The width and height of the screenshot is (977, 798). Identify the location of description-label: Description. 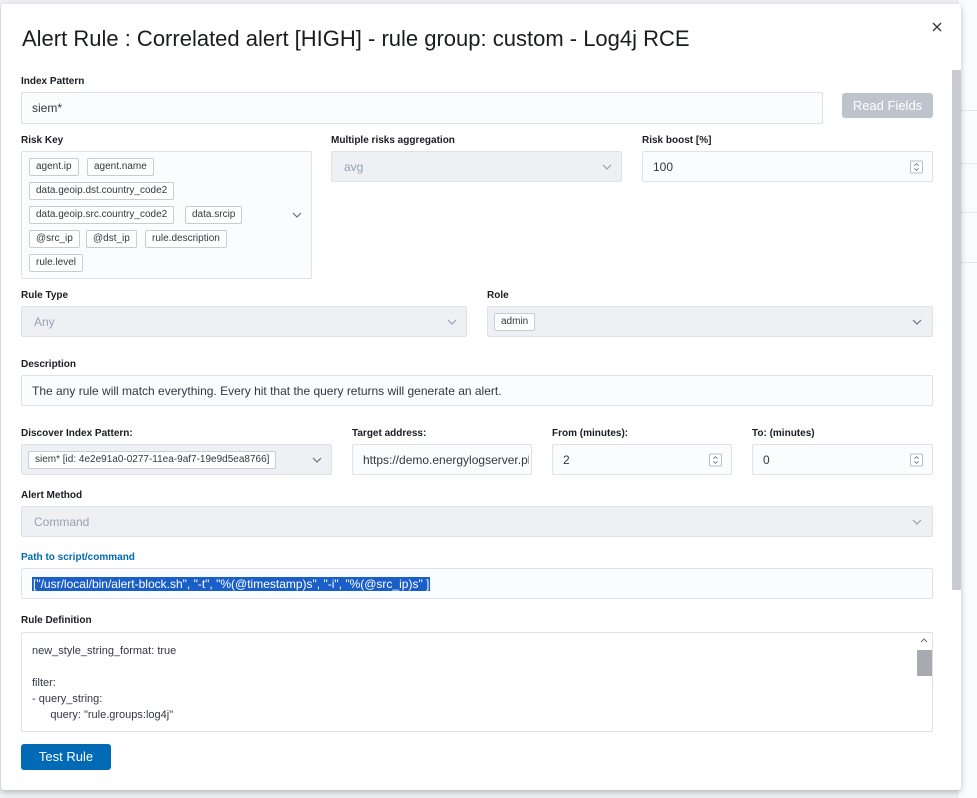
(49, 364).